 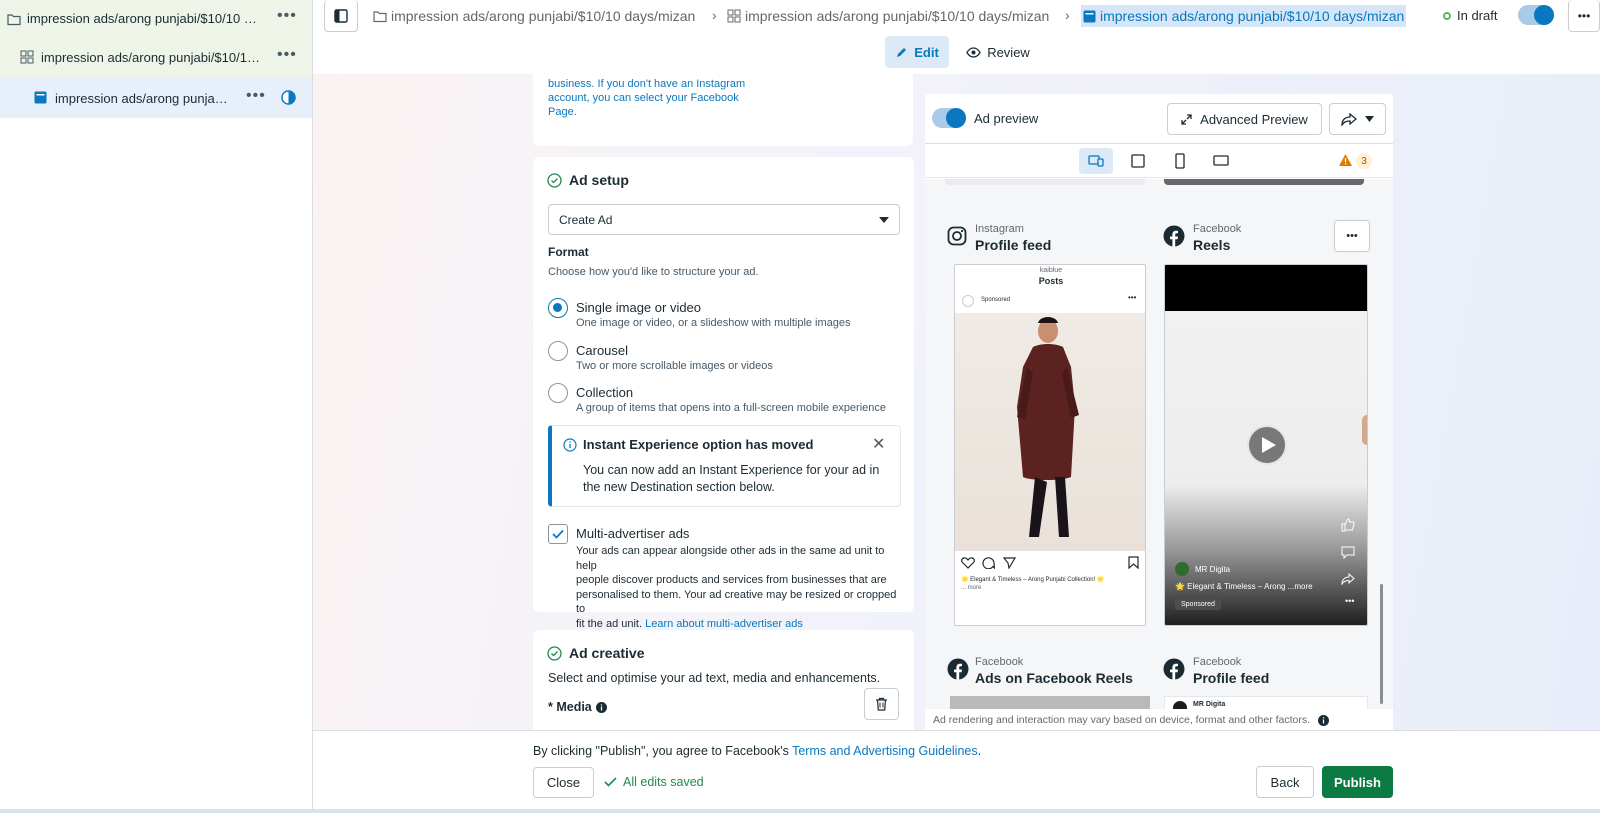 What do you see at coordinates (1006, 118) in the screenshot?
I see `ad-preview-label: Ad preview` at bounding box center [1006, 118].